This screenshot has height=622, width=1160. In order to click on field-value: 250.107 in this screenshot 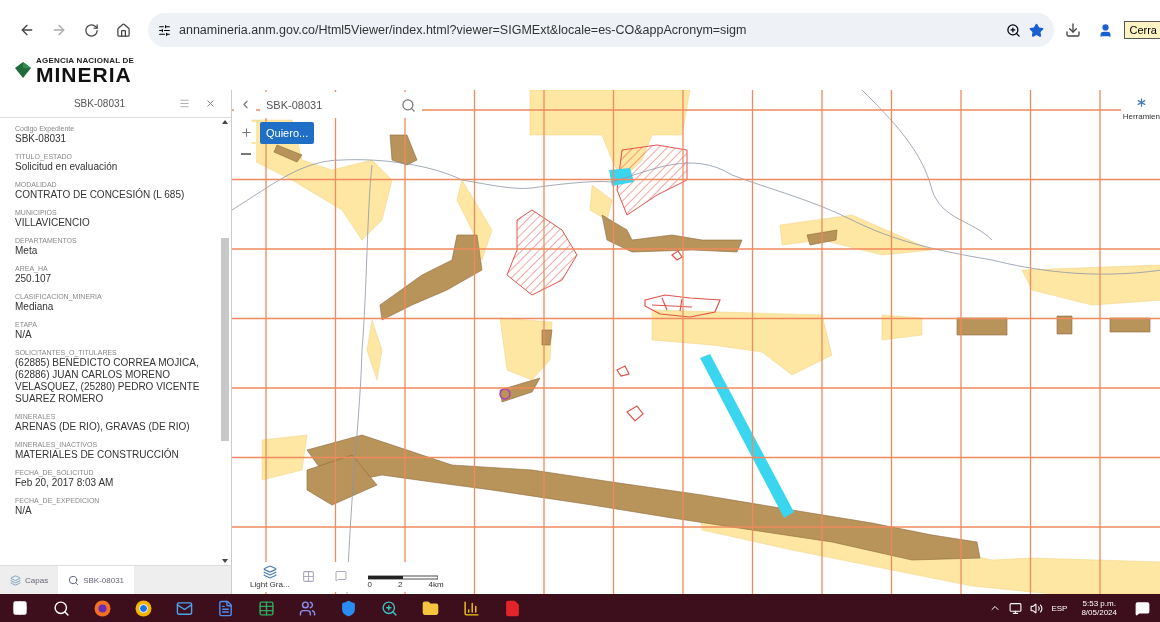, I will do `click(34, 279)`.